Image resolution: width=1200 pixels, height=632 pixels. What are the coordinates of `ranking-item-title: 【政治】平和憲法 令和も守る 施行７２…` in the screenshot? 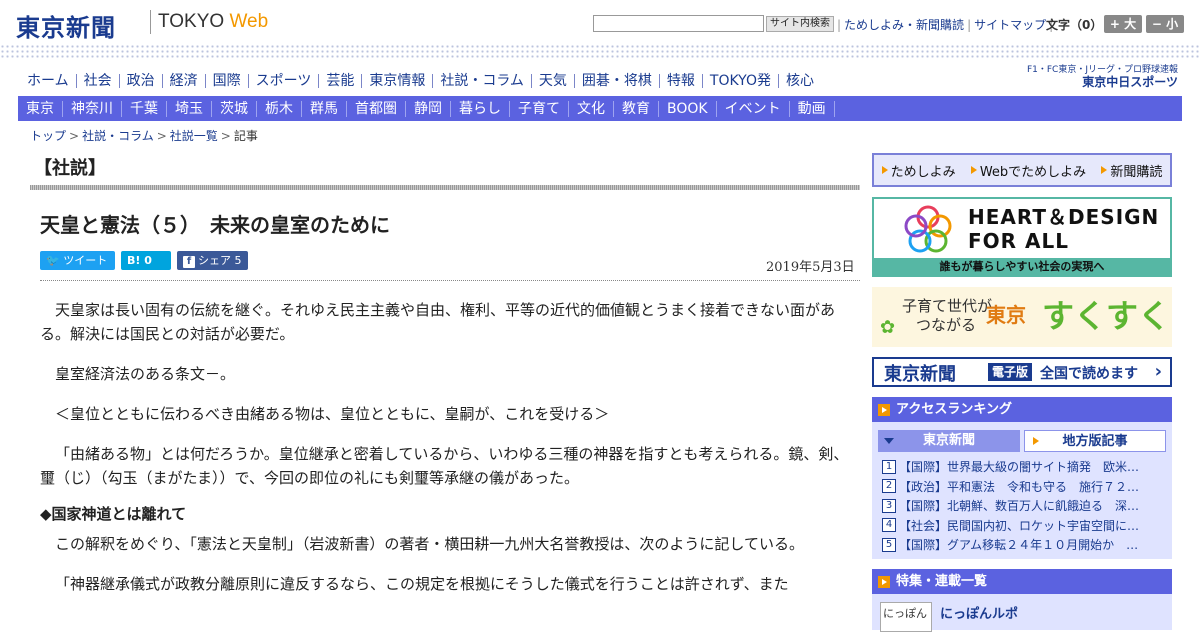 It's located at (1019, 486).